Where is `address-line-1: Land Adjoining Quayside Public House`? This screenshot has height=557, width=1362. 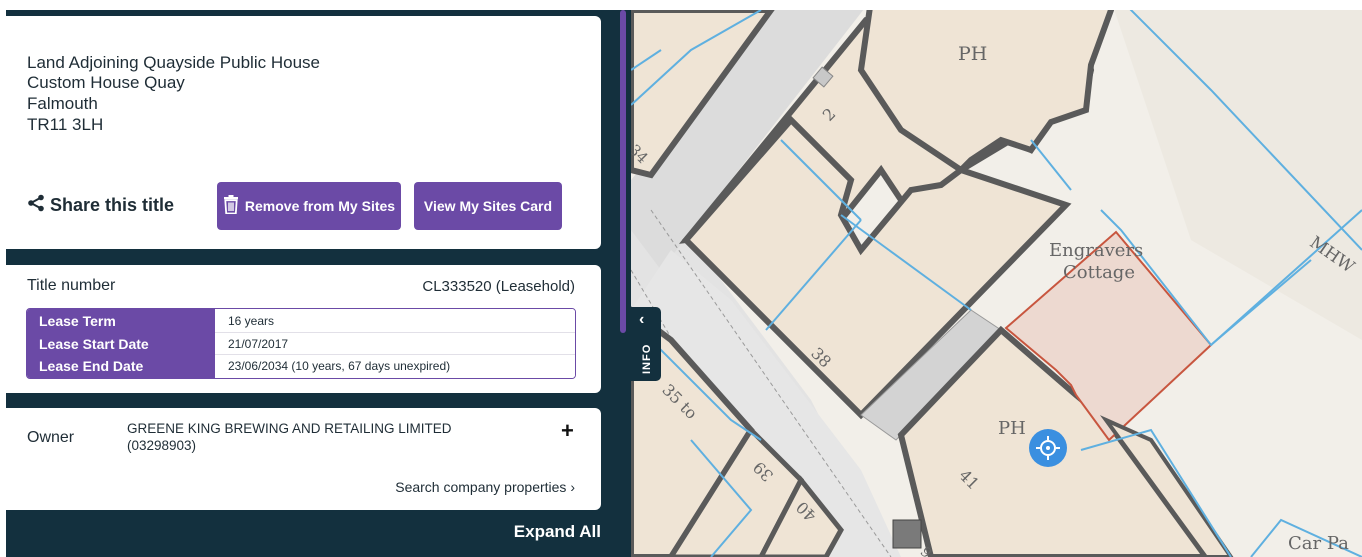 address-line-1: Land Adjoining Quayside Public House is located at coordinates (173, 62).